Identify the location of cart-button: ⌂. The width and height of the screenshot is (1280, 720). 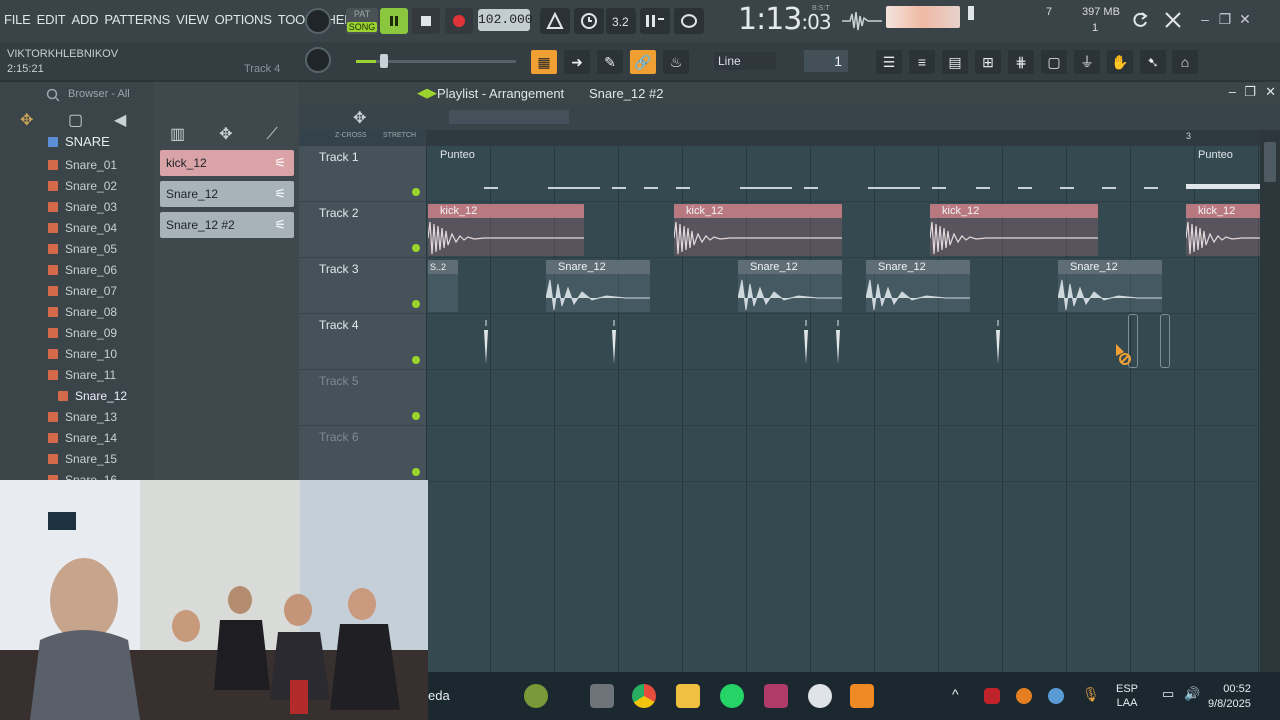
(1185, 62).